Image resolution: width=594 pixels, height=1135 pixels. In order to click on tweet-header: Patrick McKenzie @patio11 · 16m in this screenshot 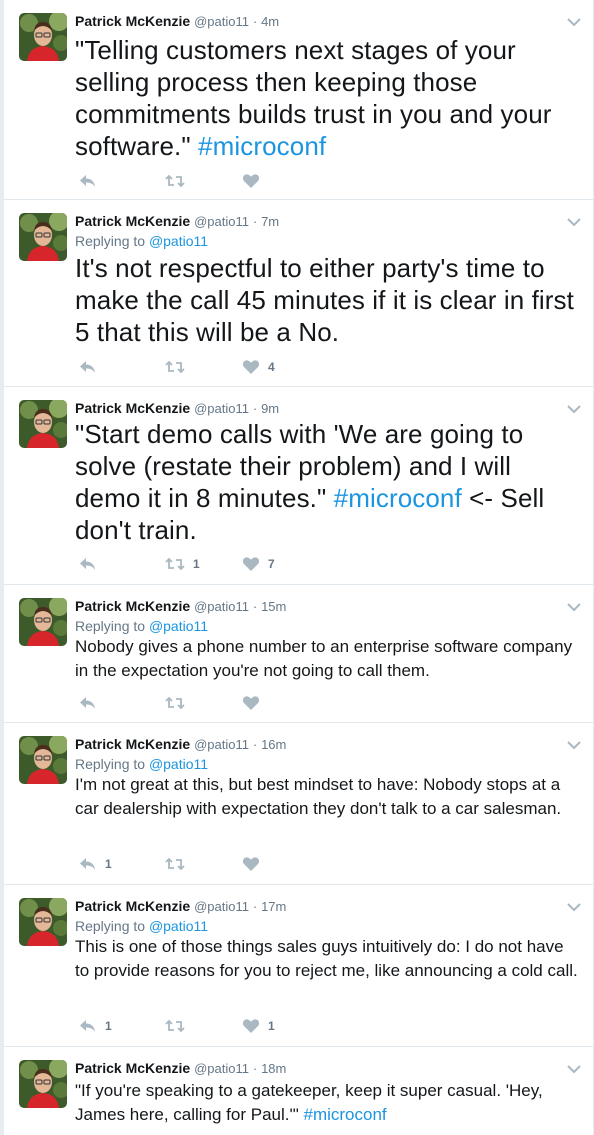, I will do `click(180, 744)`.